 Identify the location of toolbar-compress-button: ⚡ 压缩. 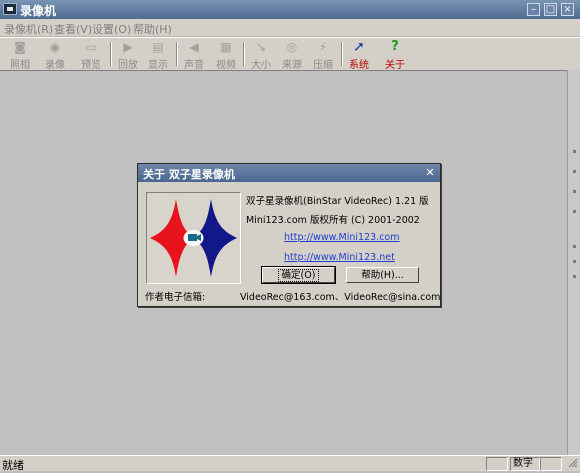
(323, 55).